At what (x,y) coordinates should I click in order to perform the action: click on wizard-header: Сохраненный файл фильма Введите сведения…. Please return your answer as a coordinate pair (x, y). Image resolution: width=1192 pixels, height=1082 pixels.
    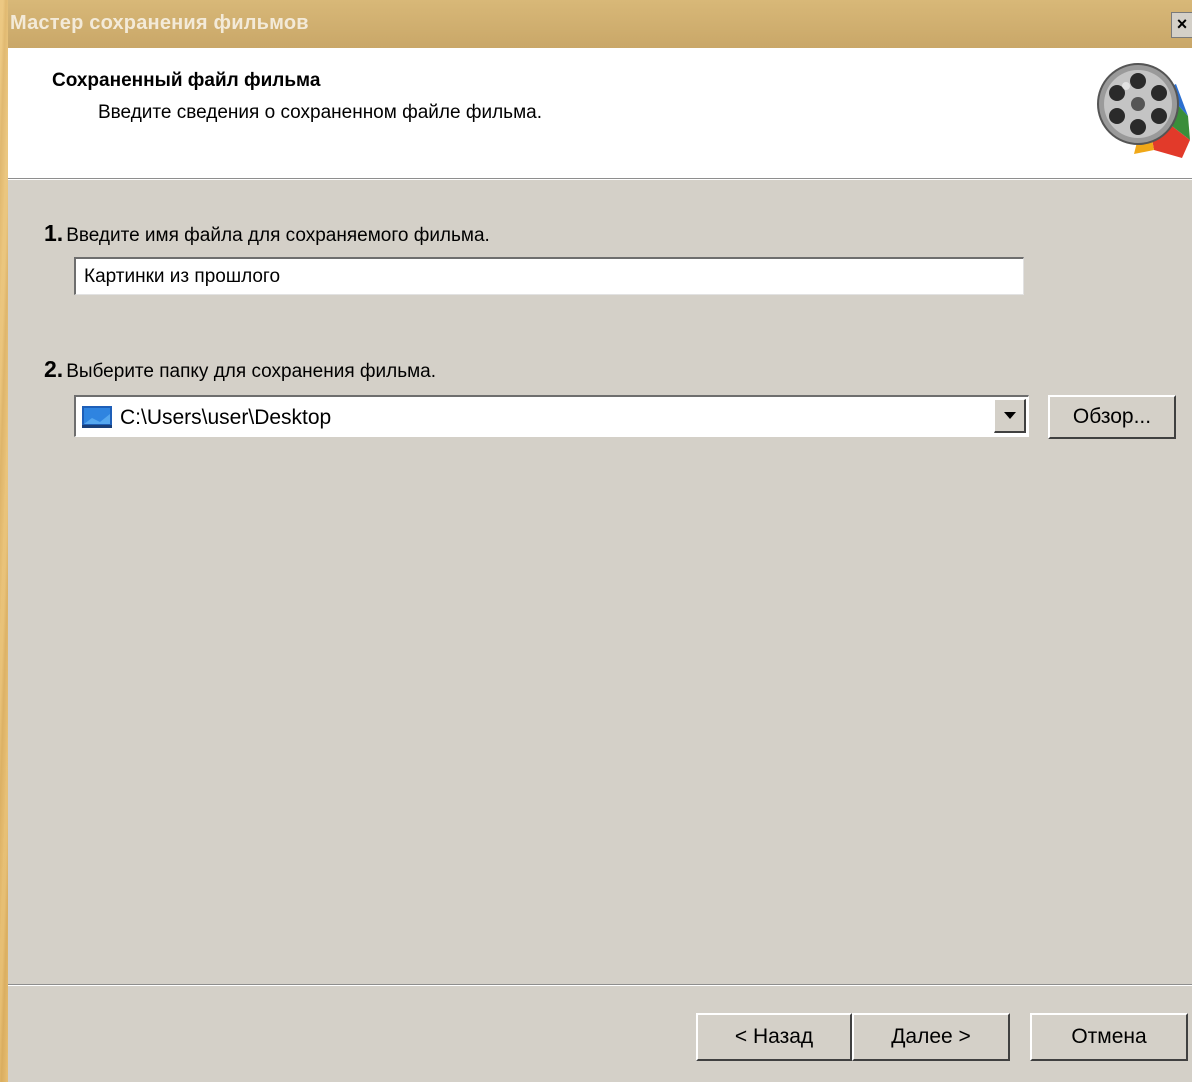
    Looking at the image, I should click on (600, 113).